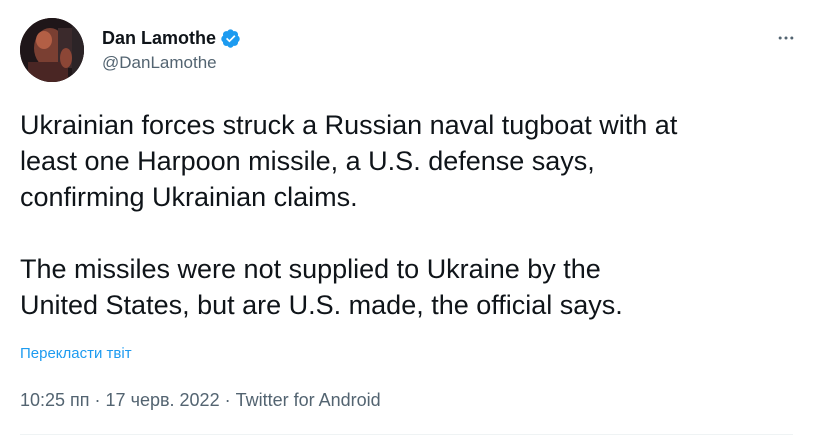 The height and width of the screenshot is (438, 813). What do you see at coordinates (55, 400) in the screenshot?
I see `tweet-time: 10:25 пп` at bounding box center [55, 400].